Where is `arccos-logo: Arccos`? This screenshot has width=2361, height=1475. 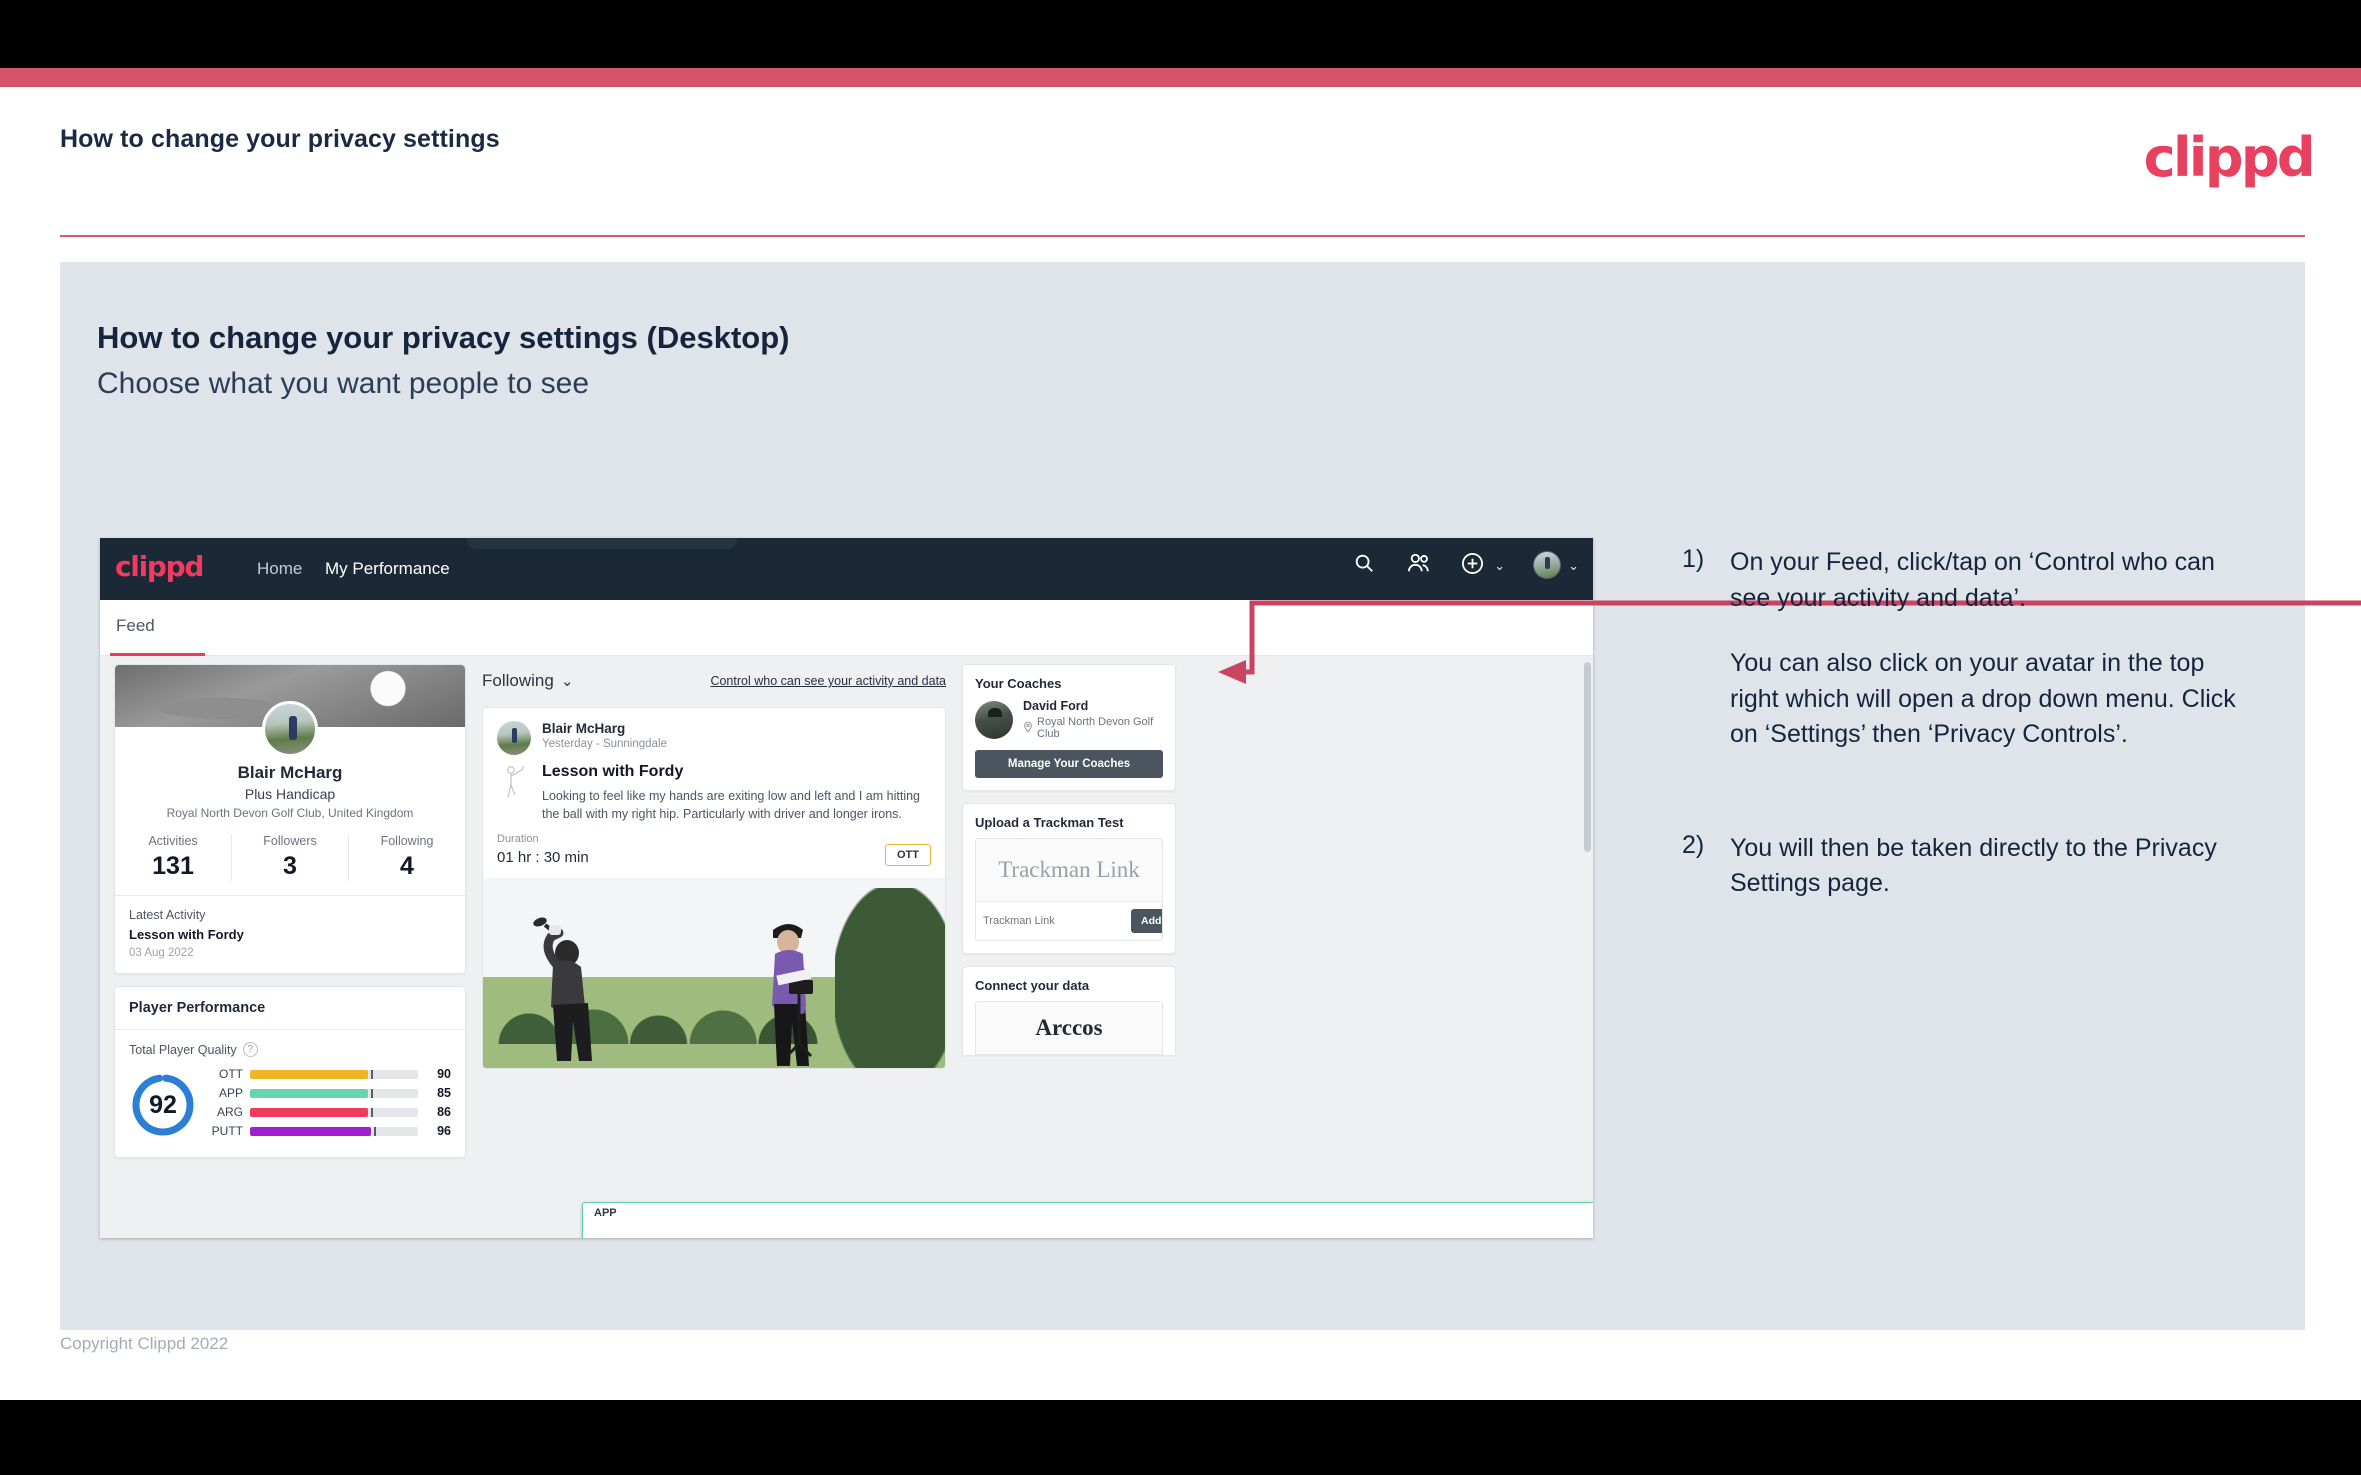 arccos-logo: Arccos is located at coordinates (1069, 1028).